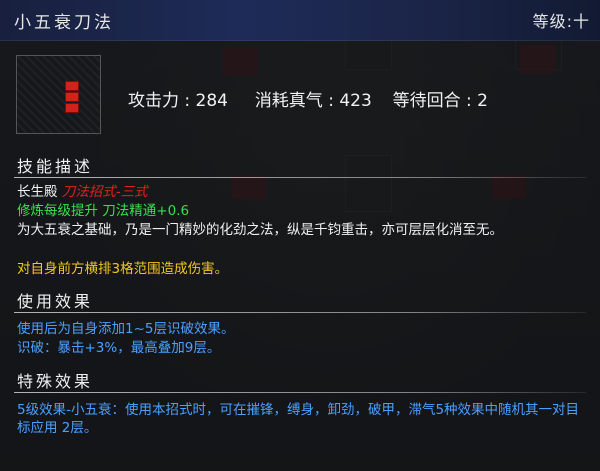  I want to click on skill-name: 小五衰刀法, so click(64, 23).